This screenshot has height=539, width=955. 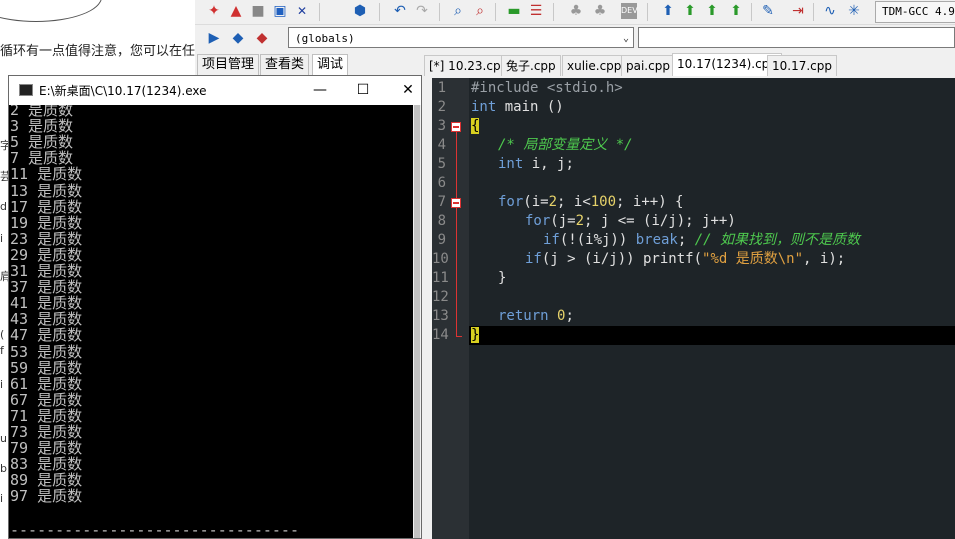 What do you see at coordinates (258, 11) in the screenshot?
I see `save-icon: ■` at bounding box center [258, 11].